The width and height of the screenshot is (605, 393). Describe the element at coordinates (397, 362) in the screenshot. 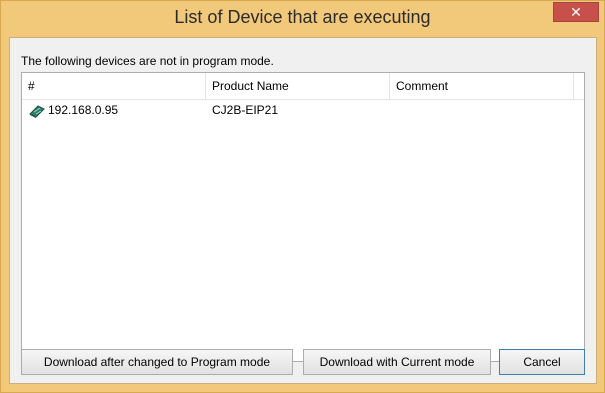

I see `download-current-mode-button: Download with Current mode` at that location.